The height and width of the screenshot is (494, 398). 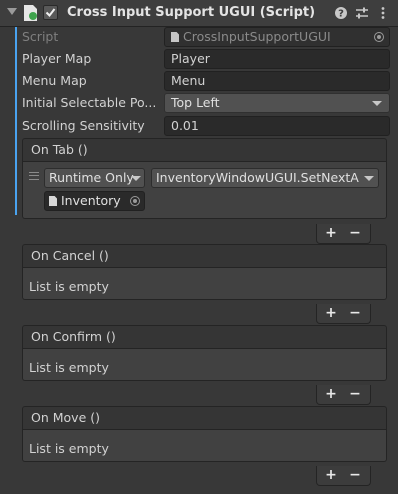 I want to click on csharp-script-icon, so click(x=30, y=13).